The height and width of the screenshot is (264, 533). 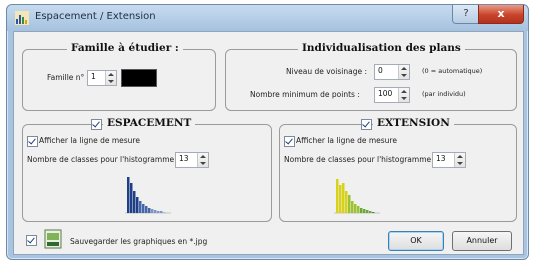 I want to click on espacement-histogram-icon, so click(x=148, y=195).